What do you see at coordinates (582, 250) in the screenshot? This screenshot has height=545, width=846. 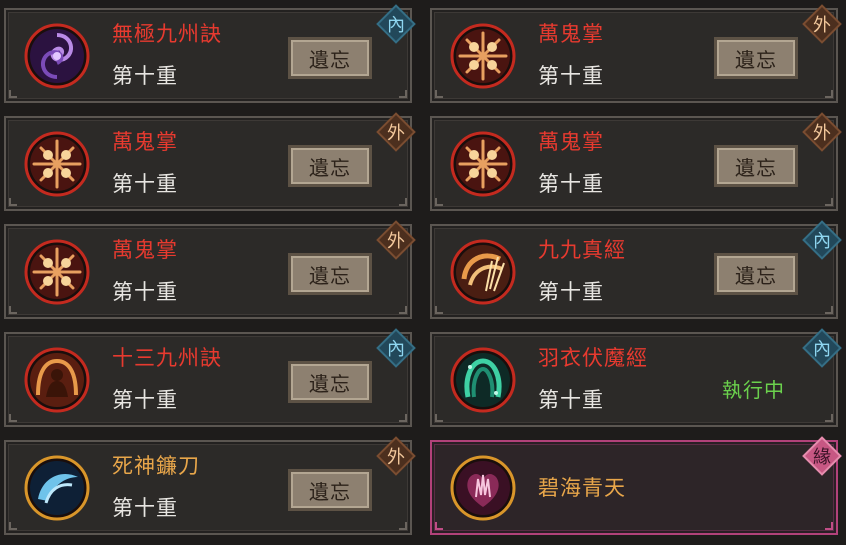 I see `skill-name: 九九真經` at bounding box center [582, 250].